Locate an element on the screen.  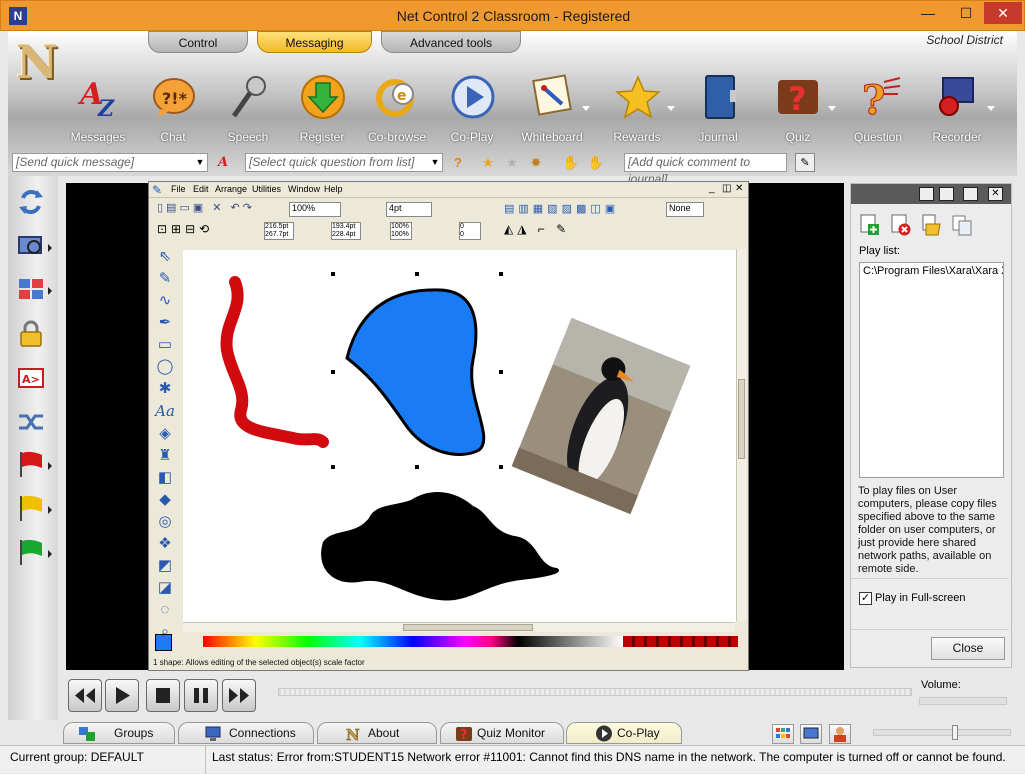
fast-forward-button is located at coordinates (239, 695).